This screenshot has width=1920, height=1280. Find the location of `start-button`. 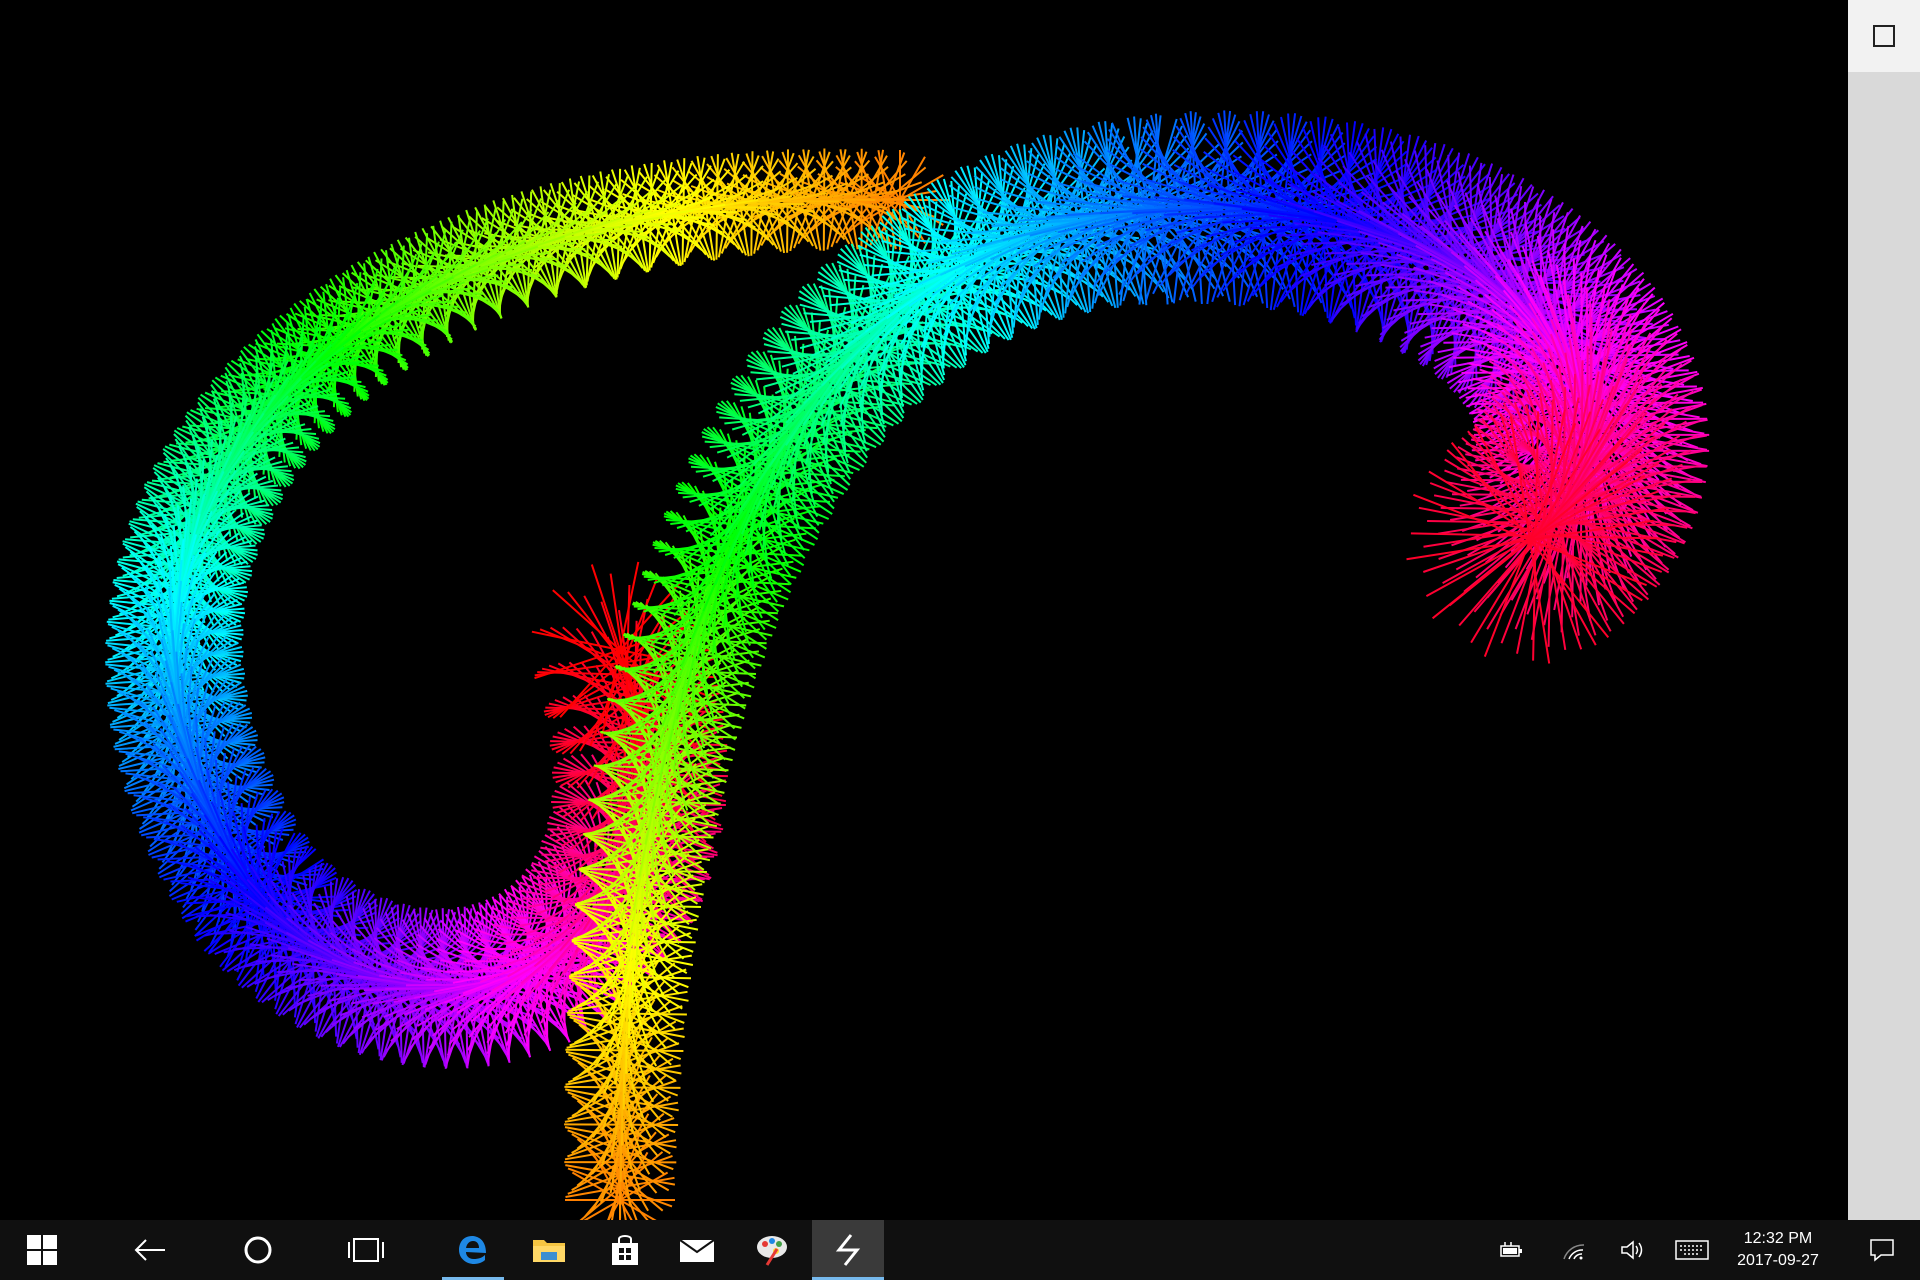

start-button is located at coordinates (42, 1250).